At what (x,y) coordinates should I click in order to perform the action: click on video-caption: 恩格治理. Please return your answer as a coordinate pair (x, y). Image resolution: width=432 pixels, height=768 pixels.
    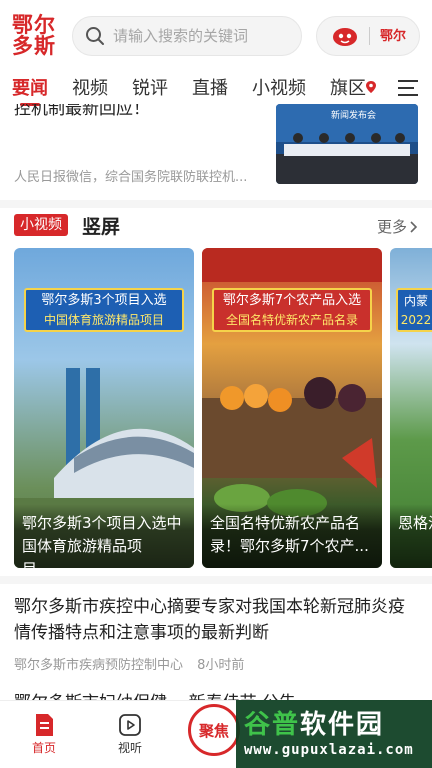
    Looking at the image, I should click on (411, 536).